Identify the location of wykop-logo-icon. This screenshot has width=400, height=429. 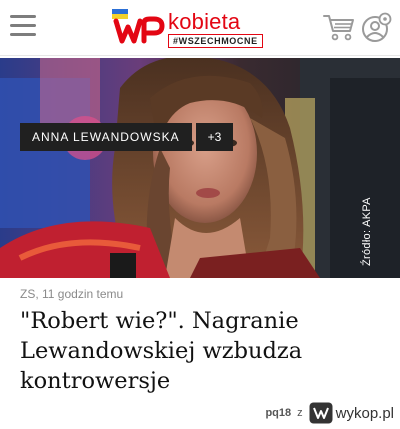
(321, 413).